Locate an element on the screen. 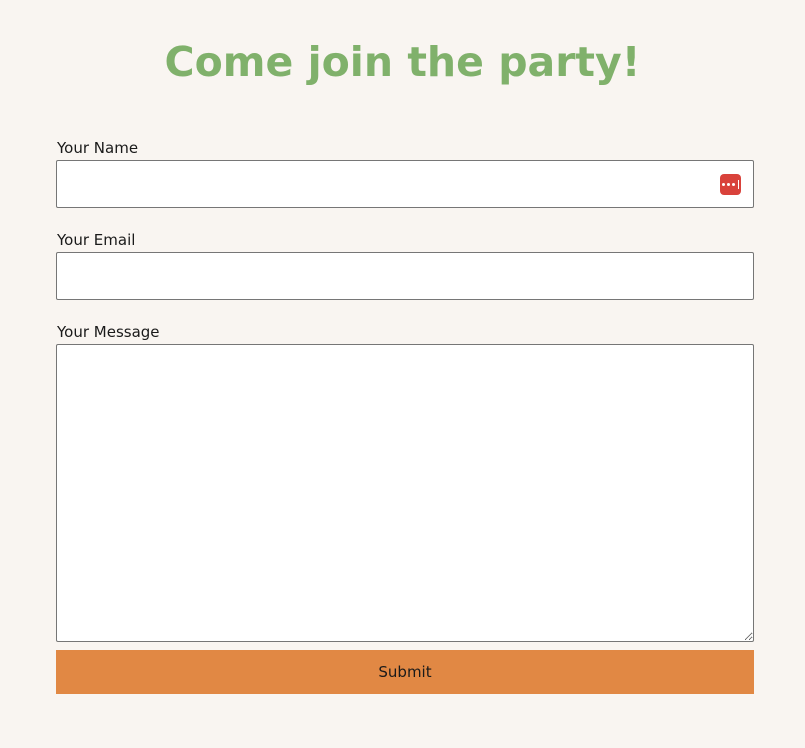  name-input is located at coordinates (405, 184).